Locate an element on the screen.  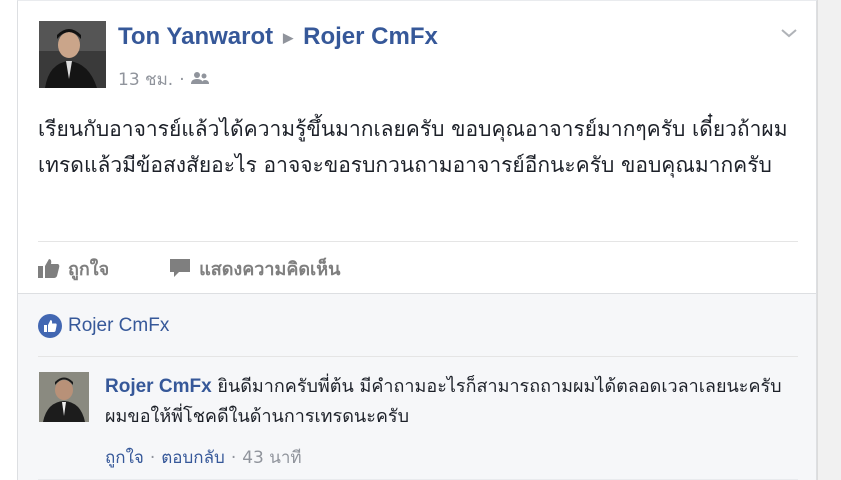
author-name: Ton Yanwarot is located at coordinates (195, 37).